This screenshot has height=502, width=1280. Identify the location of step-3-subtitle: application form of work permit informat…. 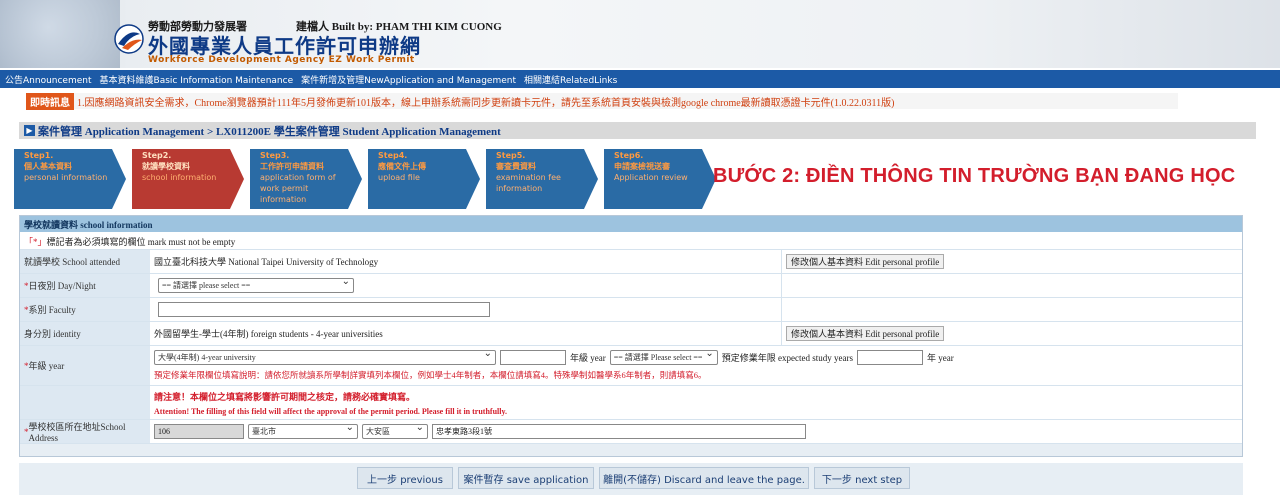
(298, 188).